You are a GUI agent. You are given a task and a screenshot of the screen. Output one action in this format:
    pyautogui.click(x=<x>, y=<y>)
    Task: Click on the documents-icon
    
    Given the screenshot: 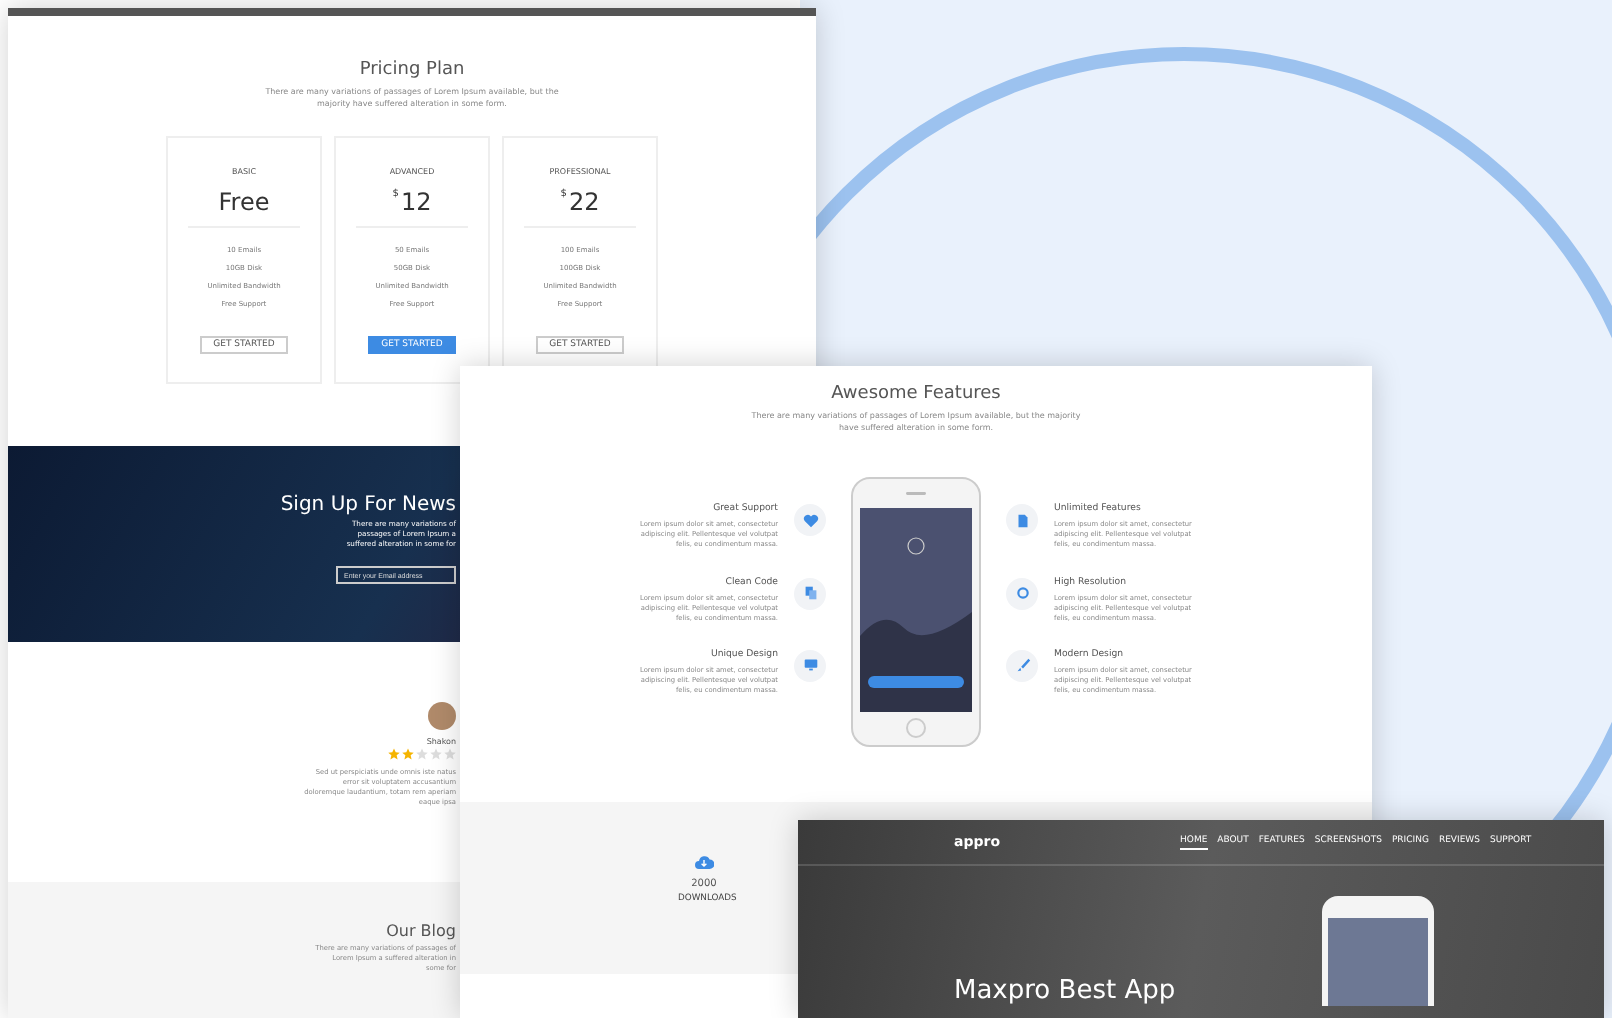 What is the action you would take?
    pyautogui.click(x=810, y=593)
    